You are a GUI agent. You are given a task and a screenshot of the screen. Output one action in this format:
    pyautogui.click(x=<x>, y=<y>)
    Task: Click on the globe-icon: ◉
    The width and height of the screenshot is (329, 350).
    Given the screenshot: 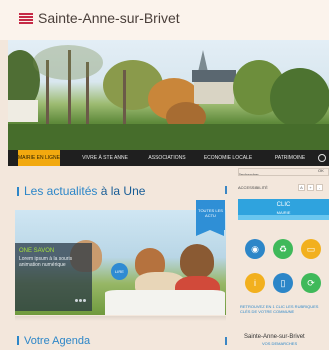 What is the action you would take?
    pyautogui.click(x=255, y=249)
    